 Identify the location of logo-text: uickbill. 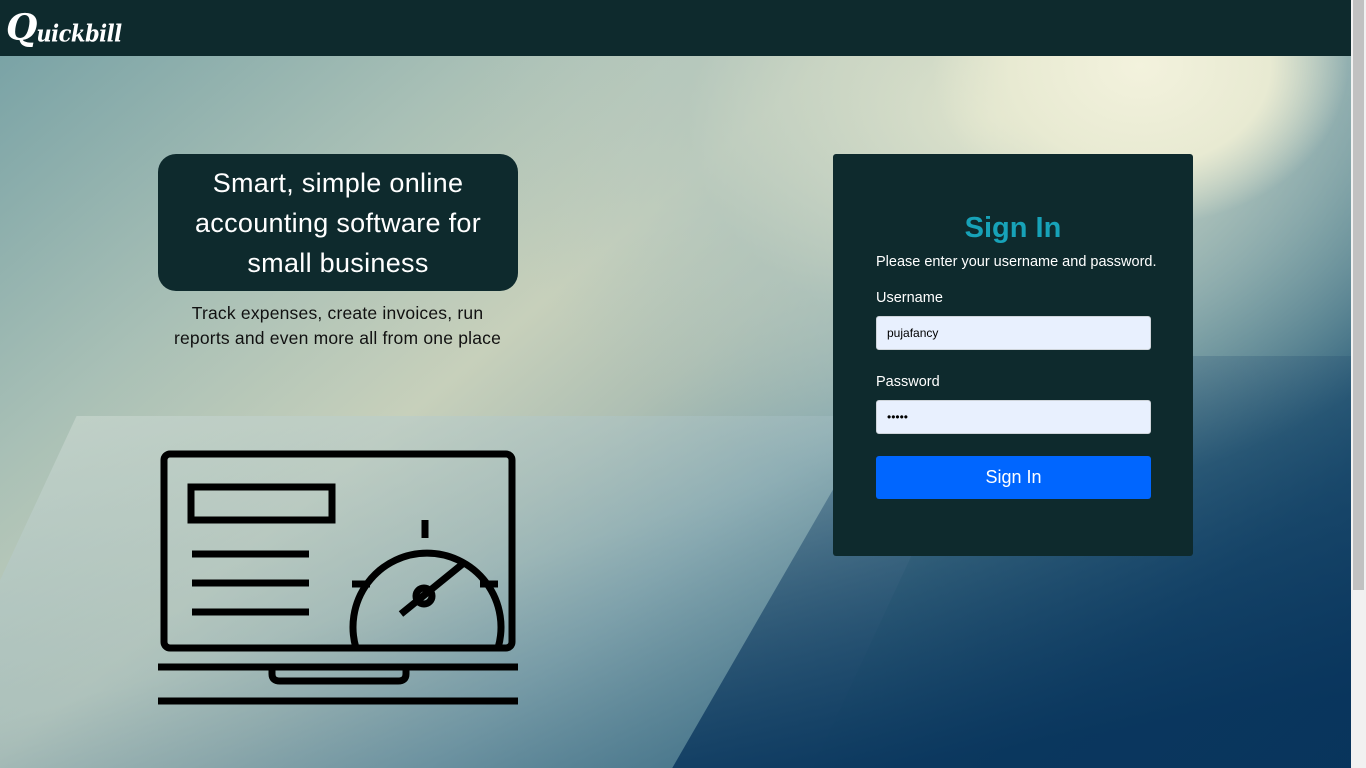
(79, 33).